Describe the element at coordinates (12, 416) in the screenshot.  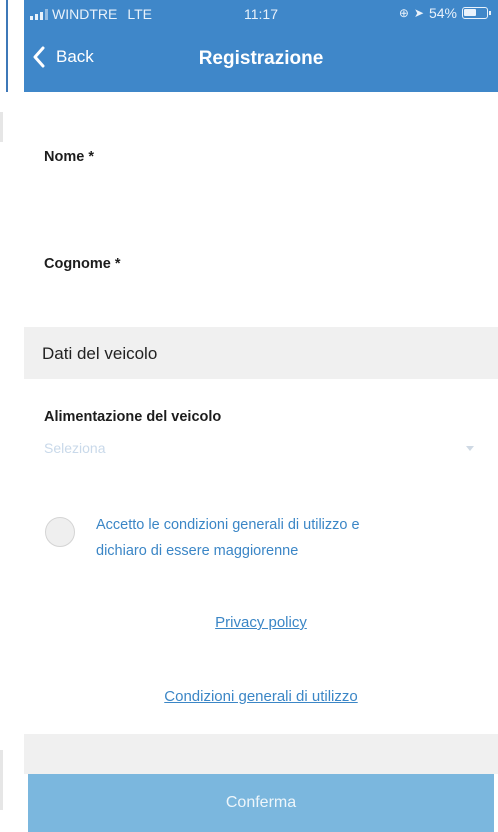
I see `left-edge-strip` at that location.